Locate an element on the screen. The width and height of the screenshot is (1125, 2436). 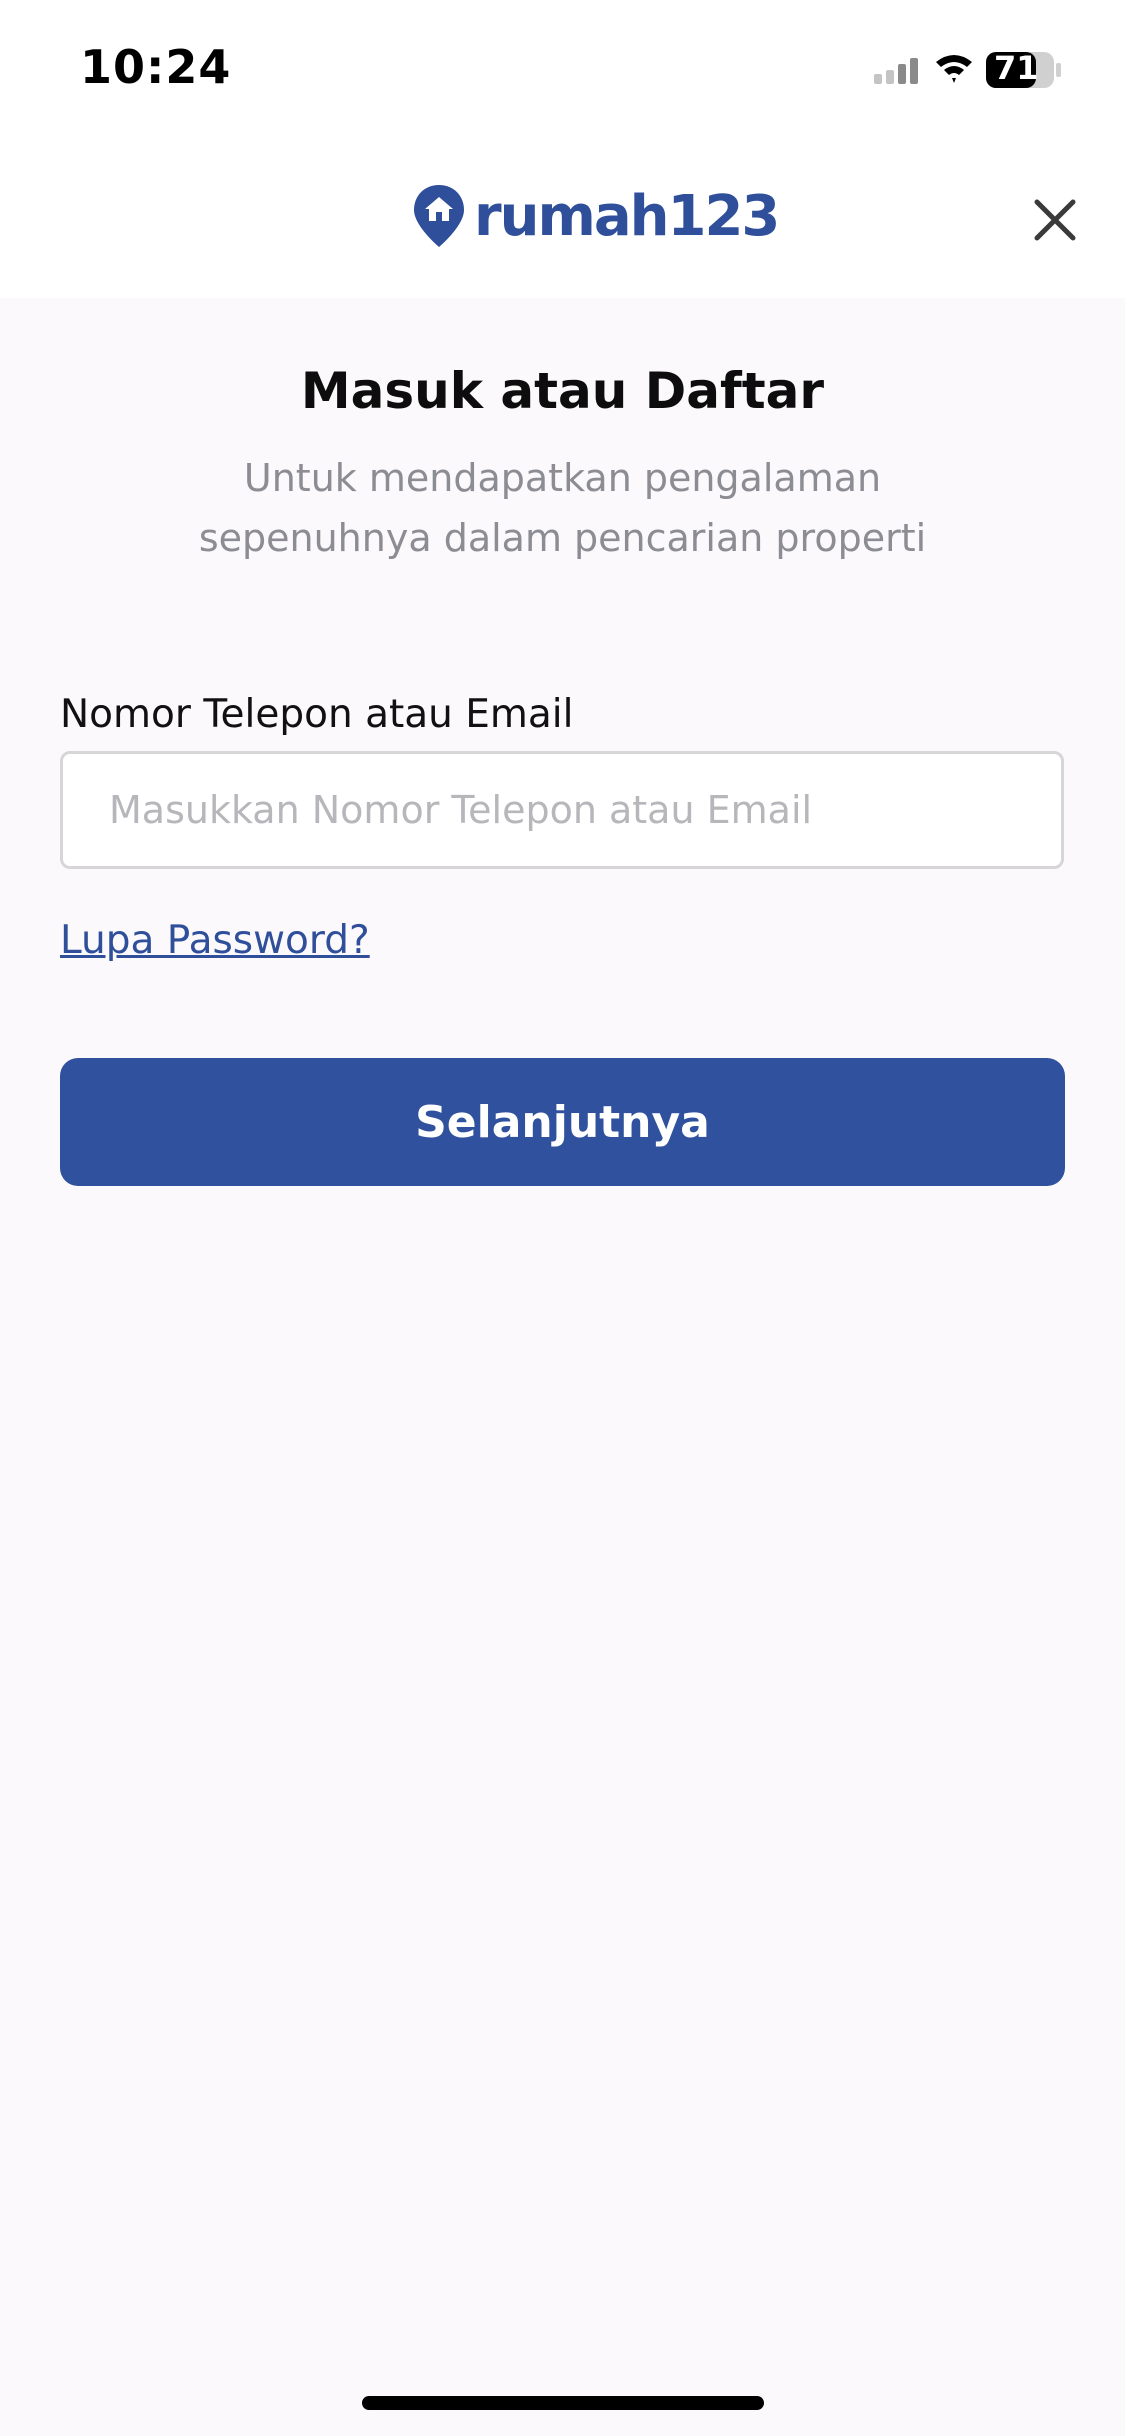
signal-icon is located at coordinates (896, 71).